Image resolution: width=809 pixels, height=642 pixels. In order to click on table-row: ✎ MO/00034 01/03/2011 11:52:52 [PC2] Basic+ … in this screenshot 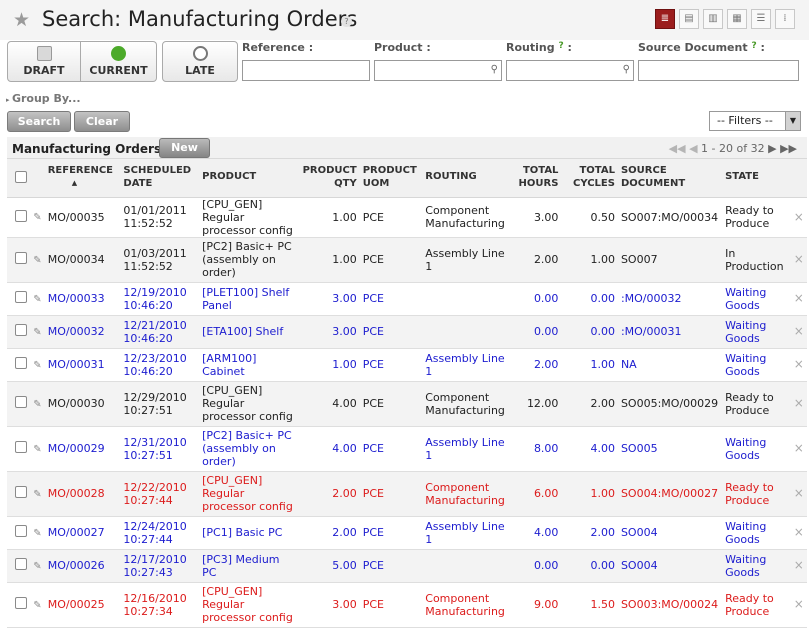, I will do `click(407, 260)`.